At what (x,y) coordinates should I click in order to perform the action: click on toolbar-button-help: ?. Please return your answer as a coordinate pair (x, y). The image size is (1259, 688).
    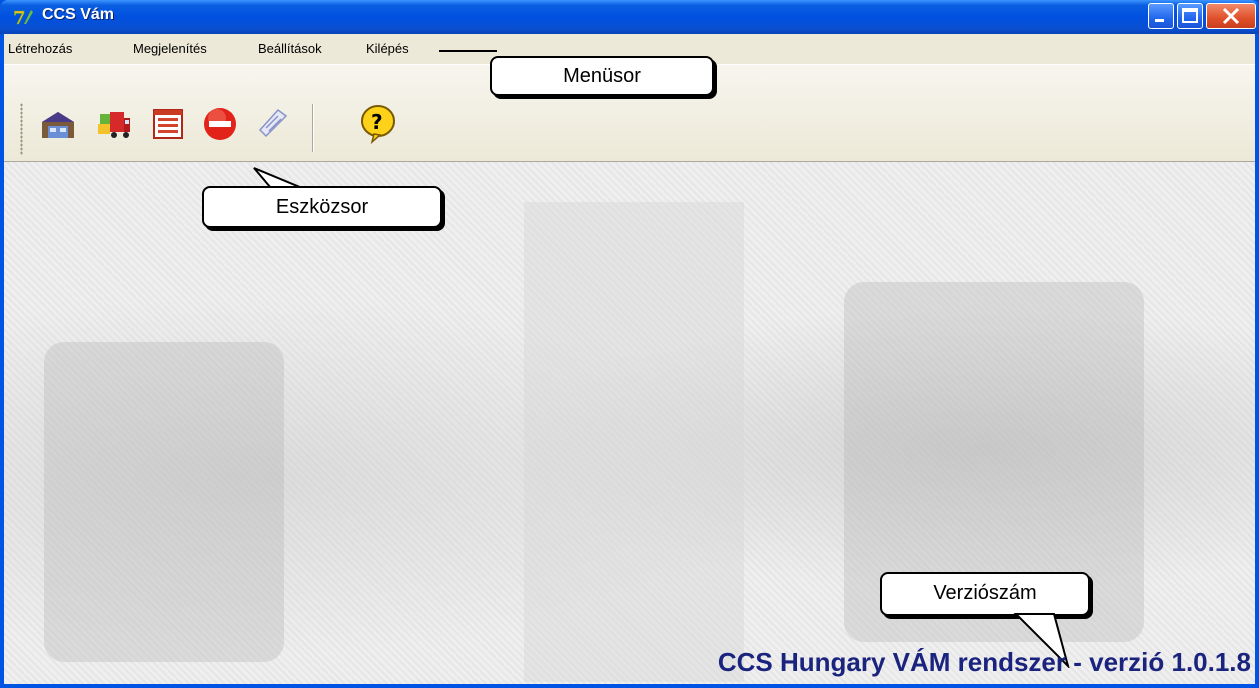
    Looking at the image, I should click on (378, 124).